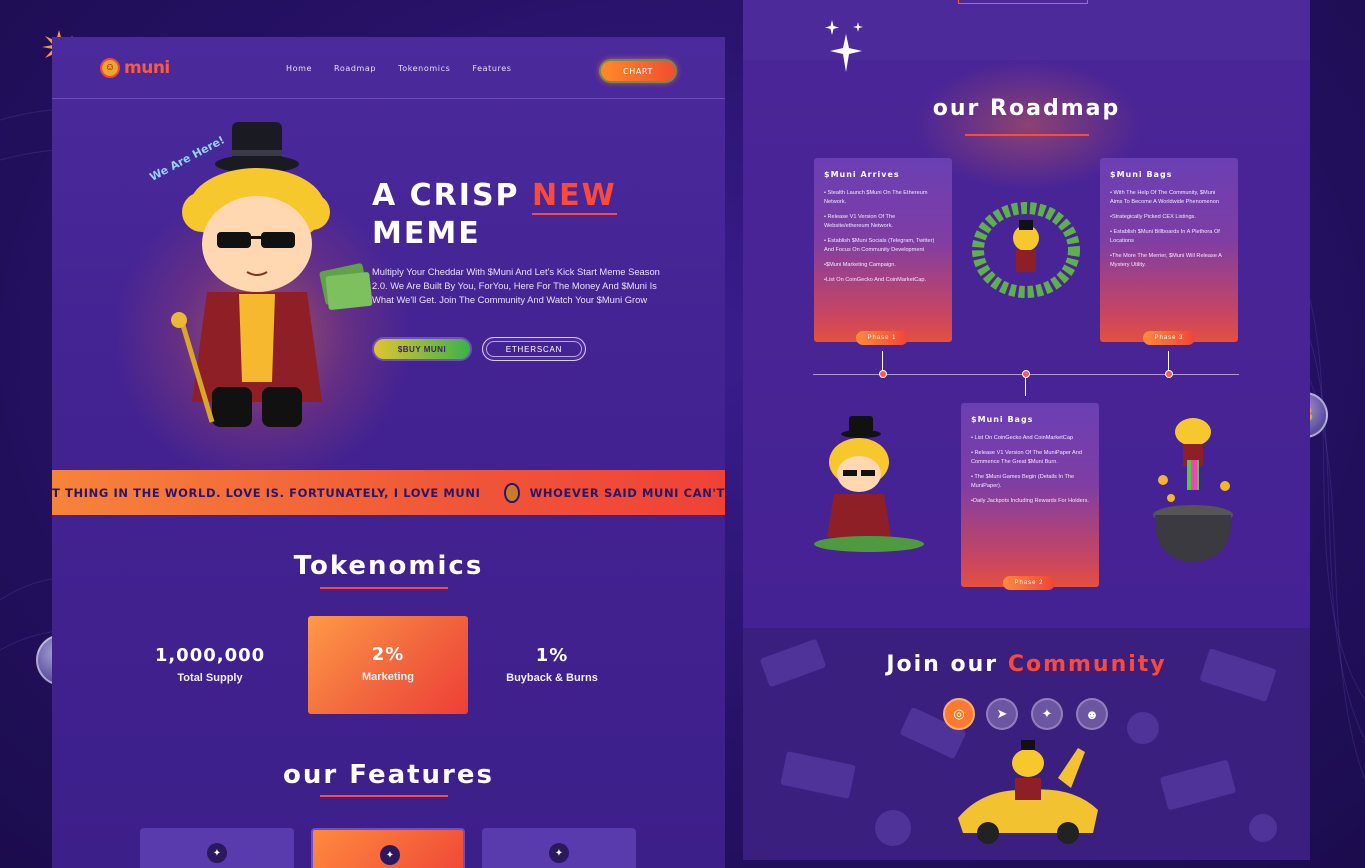 The height and width of the screenshot is (868, 1365). What do you see at coordinates (494, 215) in the screenshot?
I see `hero-title: A CRISP NEW MEME` at bounding box center [494, 215].